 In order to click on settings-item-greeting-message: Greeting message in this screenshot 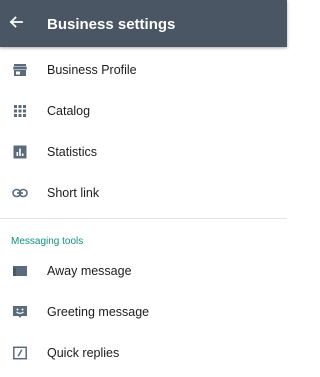, I will do `click(143, 312)`.